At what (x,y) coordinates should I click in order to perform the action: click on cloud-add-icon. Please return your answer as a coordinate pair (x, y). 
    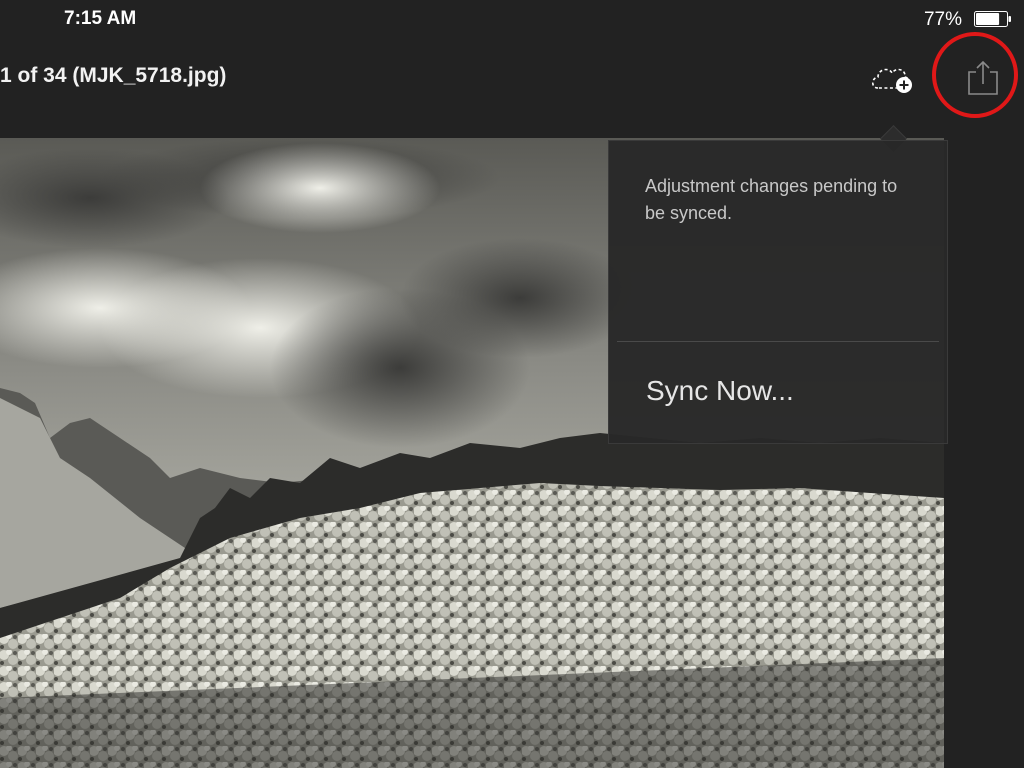
    Looking at the image, I should click on (891, 80).